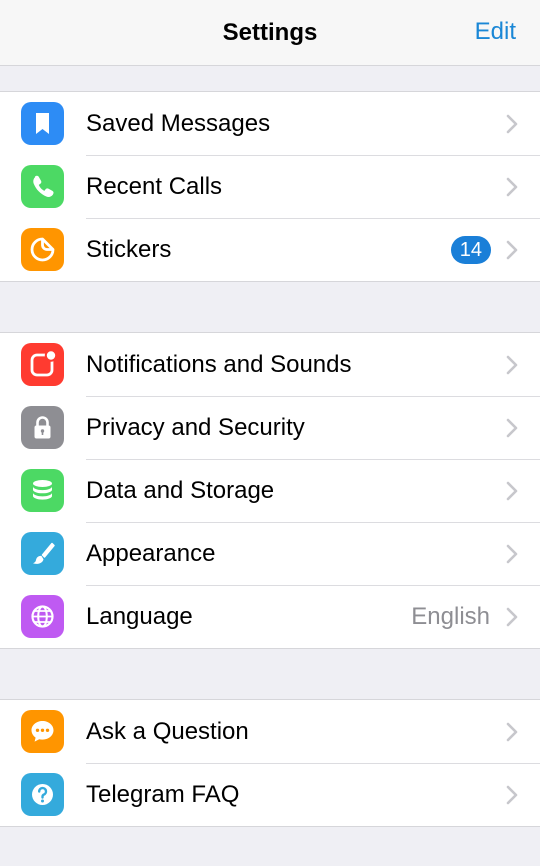 The height and width of the screenshot is (866, 540). I want to click on privacy-row: Privacy and Security, so click(270, 427).